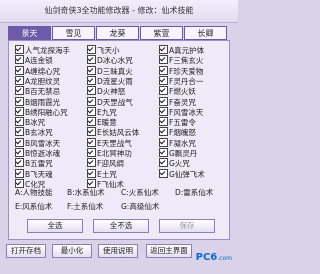 The image size is (320, 274). I want to click on skill-checkbox-item: F三焦玄火, so click(181, 60).